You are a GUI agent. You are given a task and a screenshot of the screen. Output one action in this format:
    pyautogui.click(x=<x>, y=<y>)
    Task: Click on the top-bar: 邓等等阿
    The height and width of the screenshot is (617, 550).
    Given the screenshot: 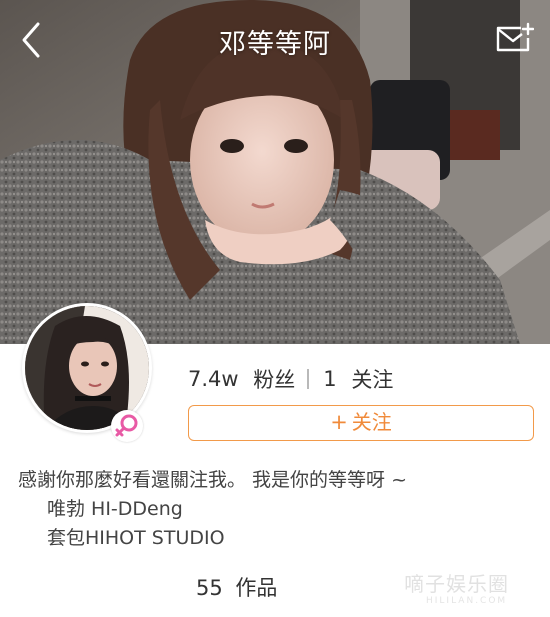 What is the action you would take?
    pyautogui.click(x=275, y=39)
    